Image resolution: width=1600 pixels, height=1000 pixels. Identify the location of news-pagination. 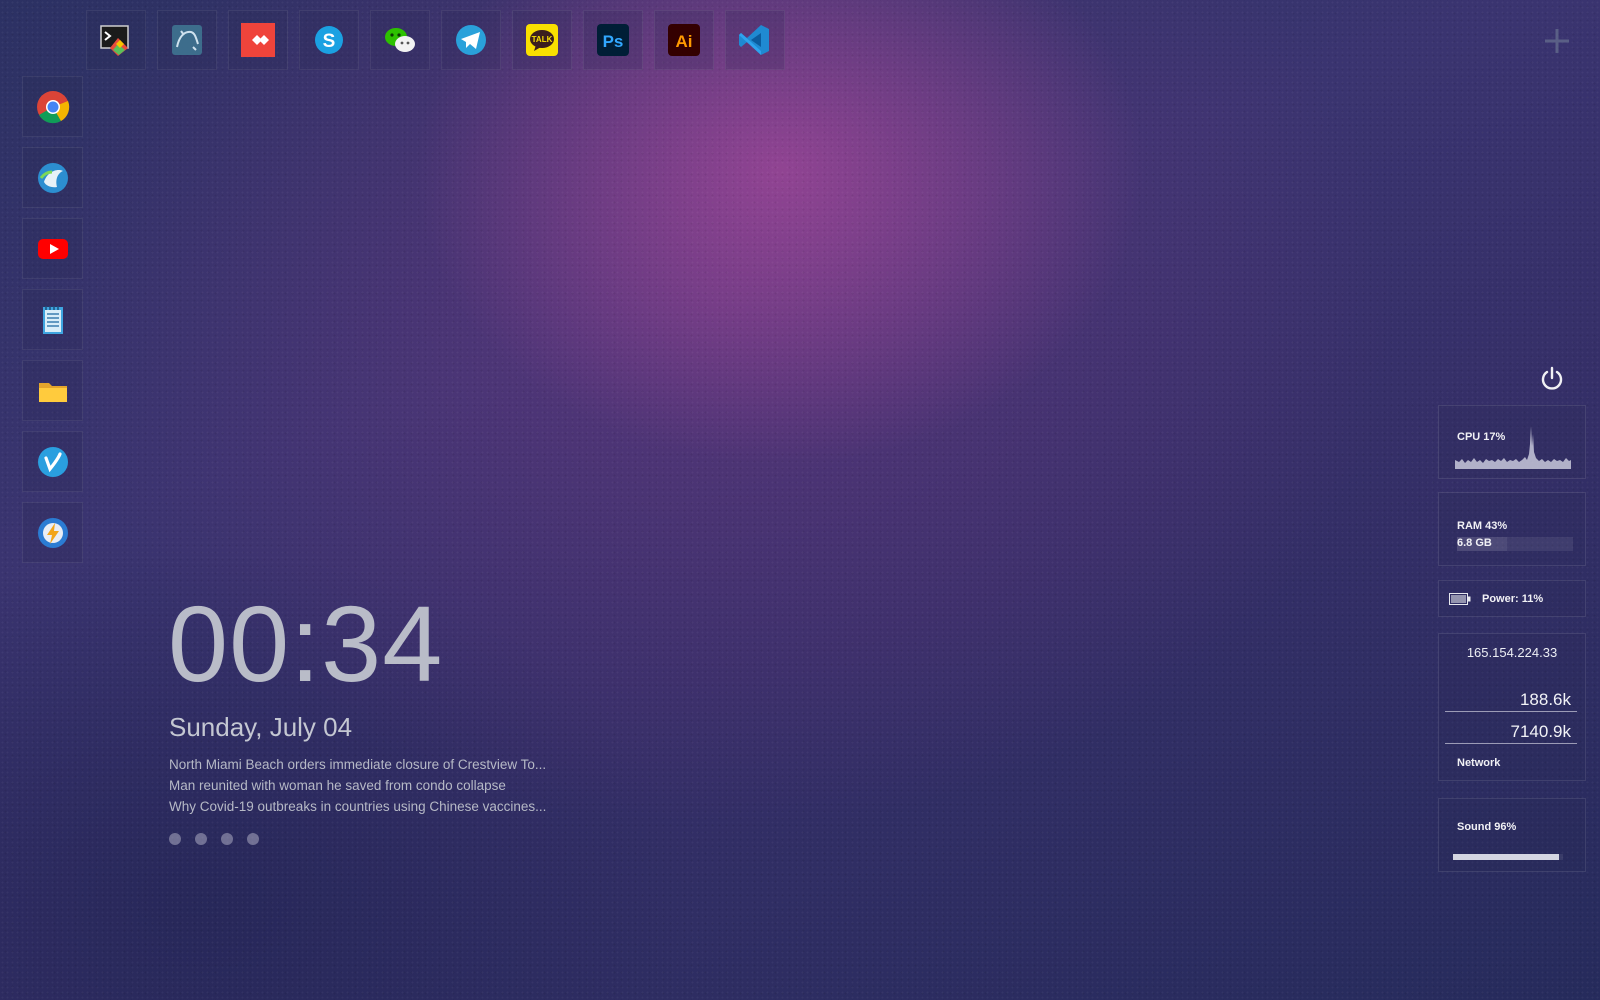
(214, 839).